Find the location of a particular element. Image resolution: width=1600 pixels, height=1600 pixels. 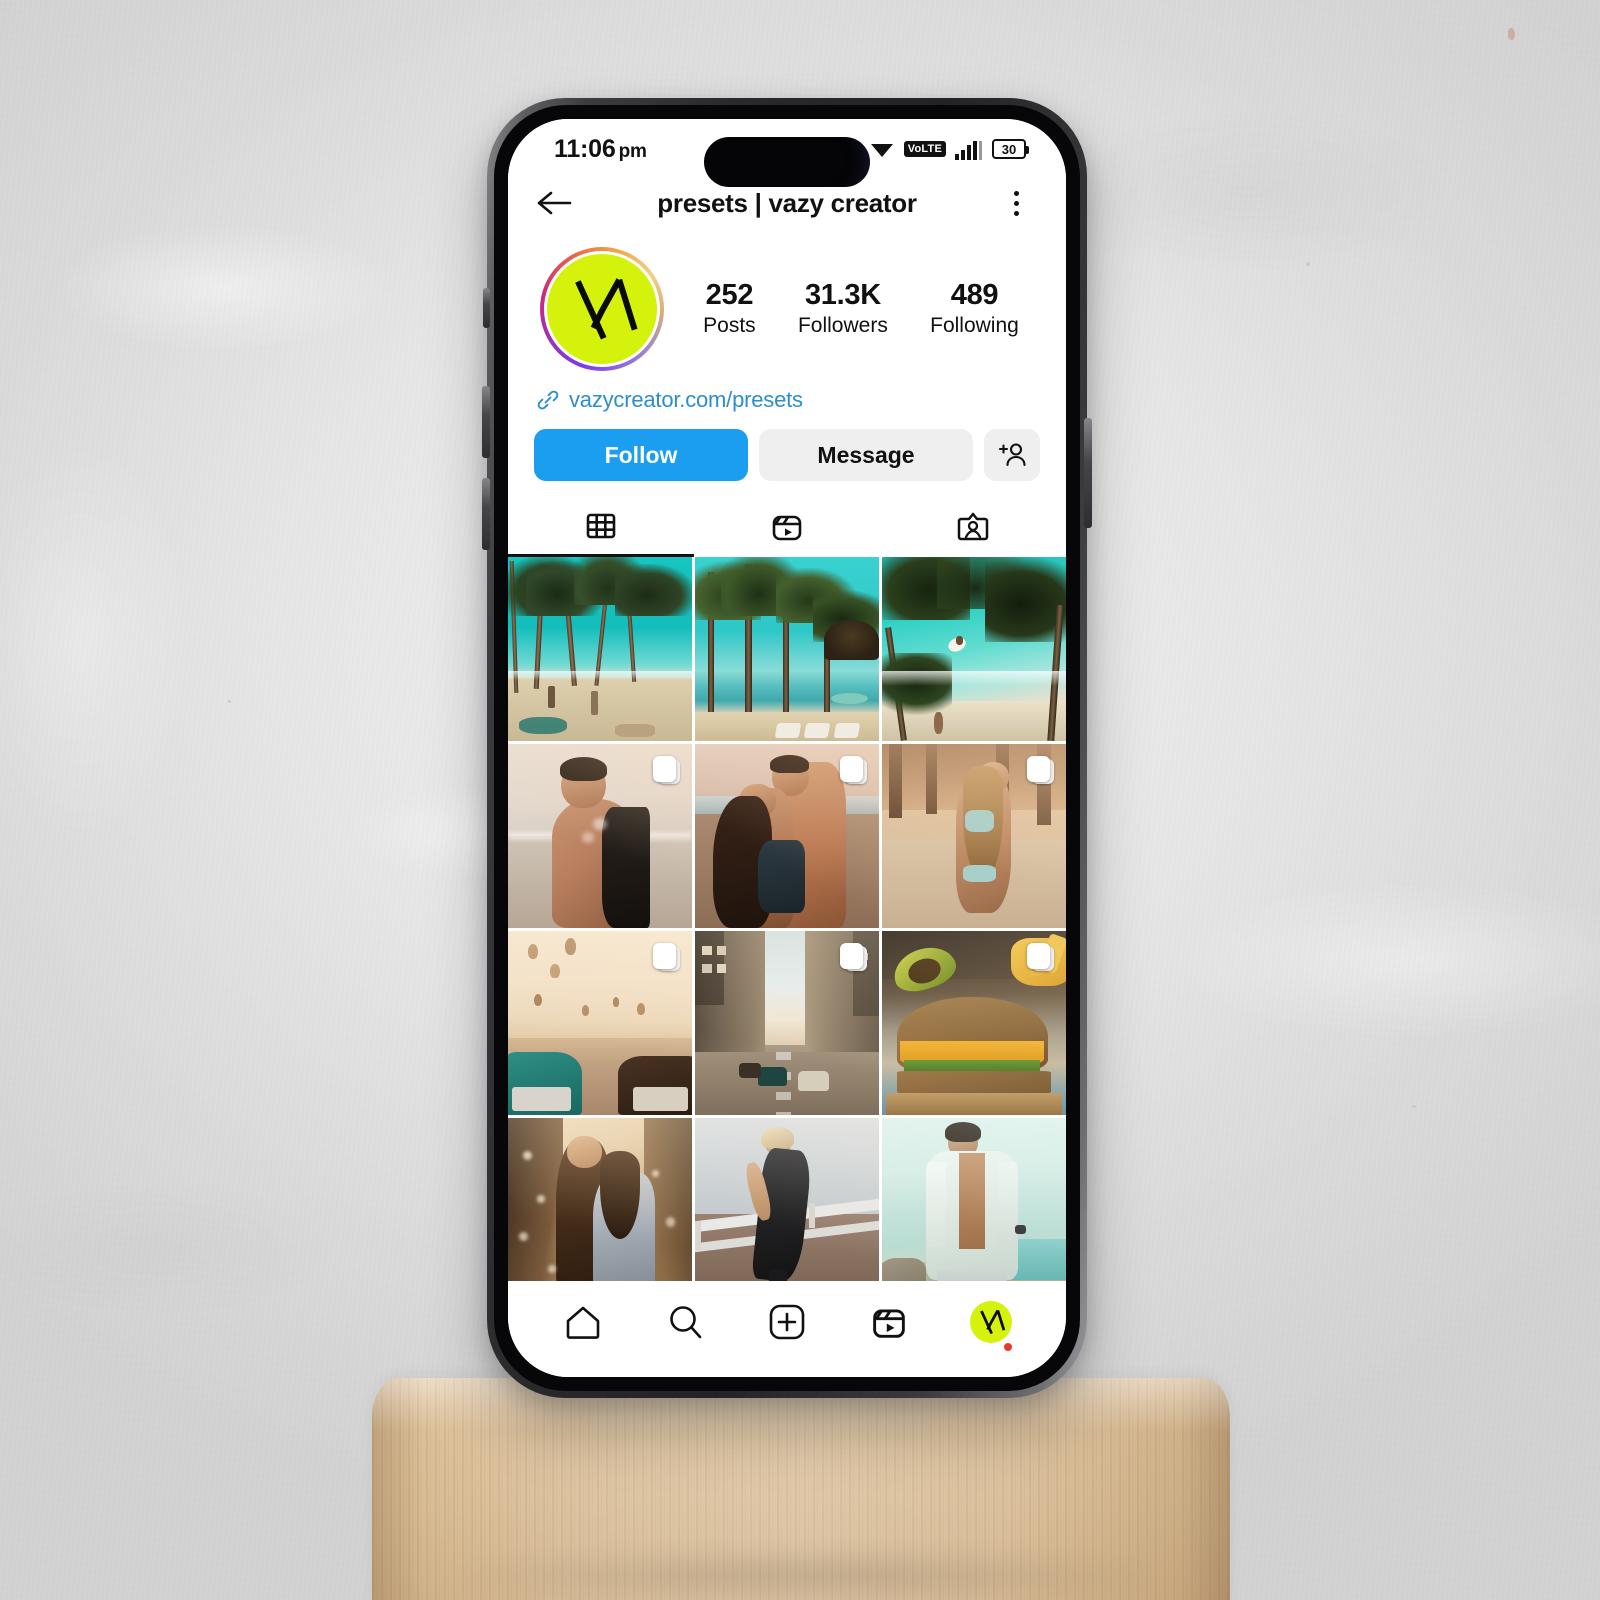

tagged-icon is located at coordinates (973, 526).